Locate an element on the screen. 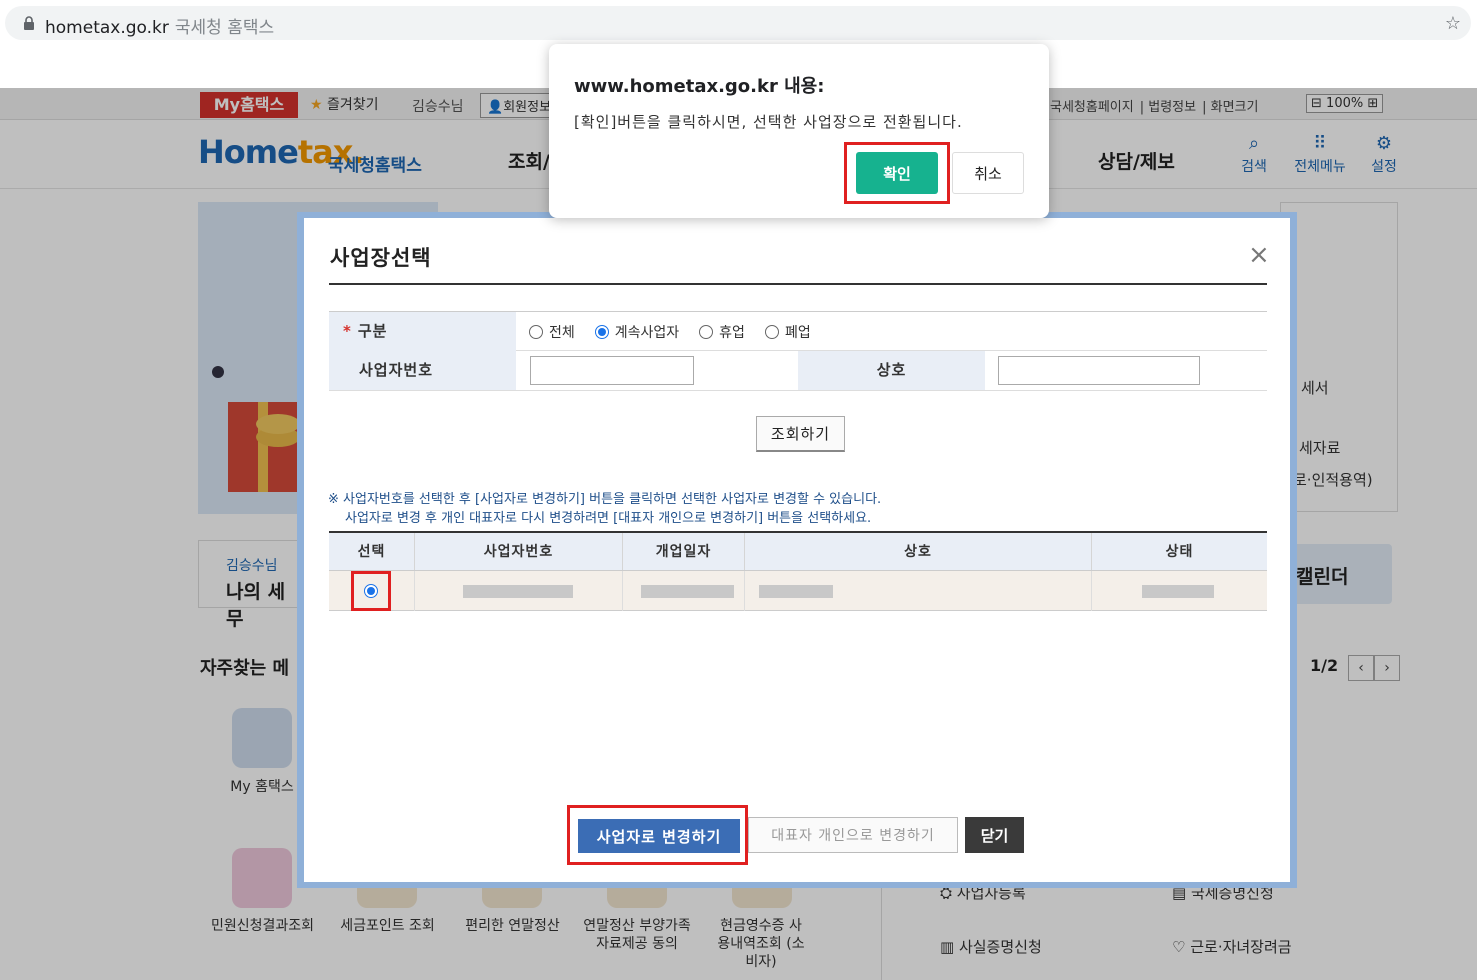  required-icon: * is located at coordinates (347, 331).